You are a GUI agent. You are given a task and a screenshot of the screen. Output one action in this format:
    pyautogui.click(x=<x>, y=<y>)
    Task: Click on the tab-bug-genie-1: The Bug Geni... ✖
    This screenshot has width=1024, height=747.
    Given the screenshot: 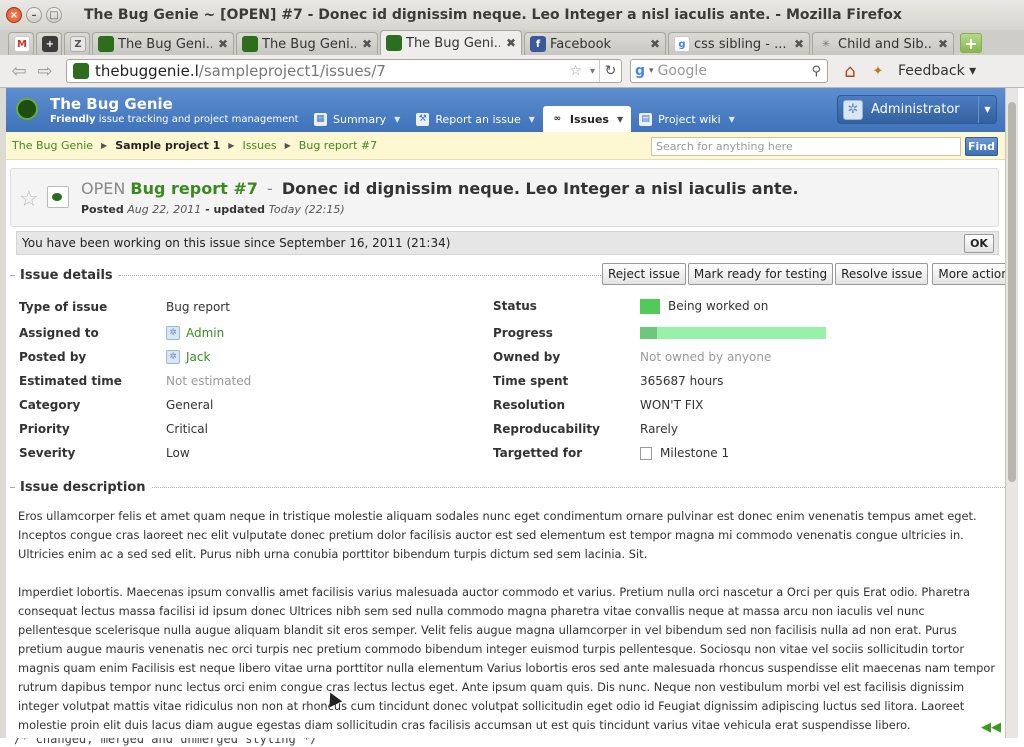 What is the action you would take?
    pyautogui.click(x=163, y=43)
    